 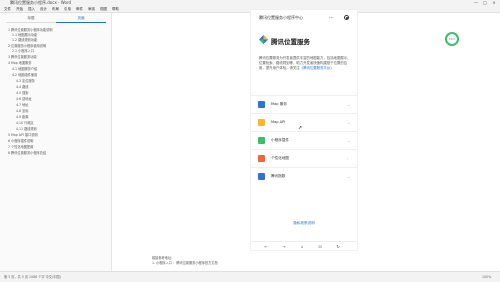 I want to click on menu-item-label: 小程序插件, so click(x=280, y=140).